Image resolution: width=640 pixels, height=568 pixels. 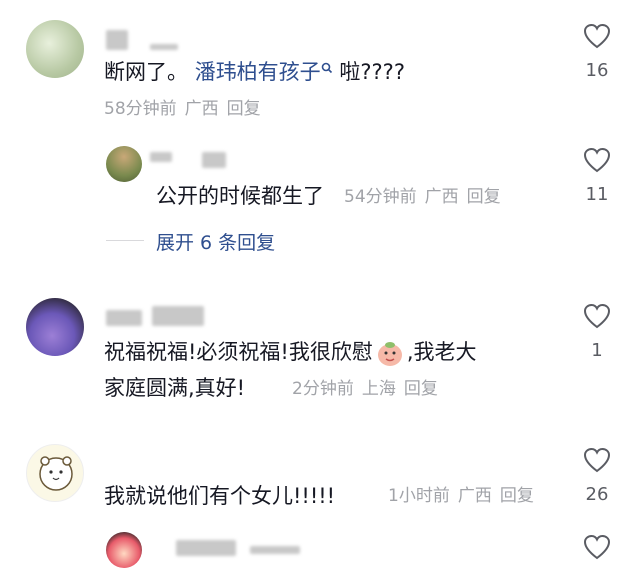 I want to click on like-count: 26, so click(x=597, y=494).